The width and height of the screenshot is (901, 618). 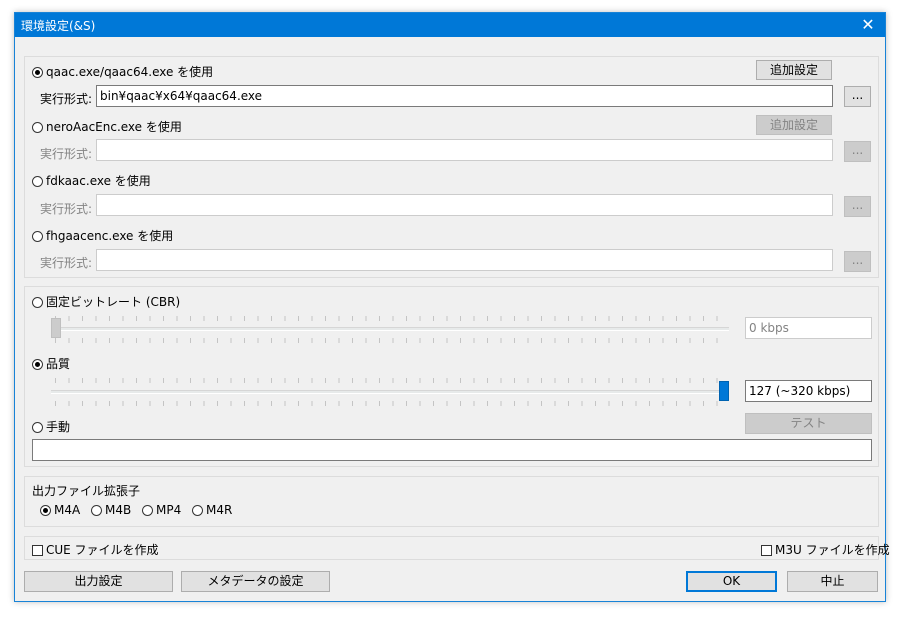 I want to click on ext-option-m4a: M4A, so click(x=60, y=510).